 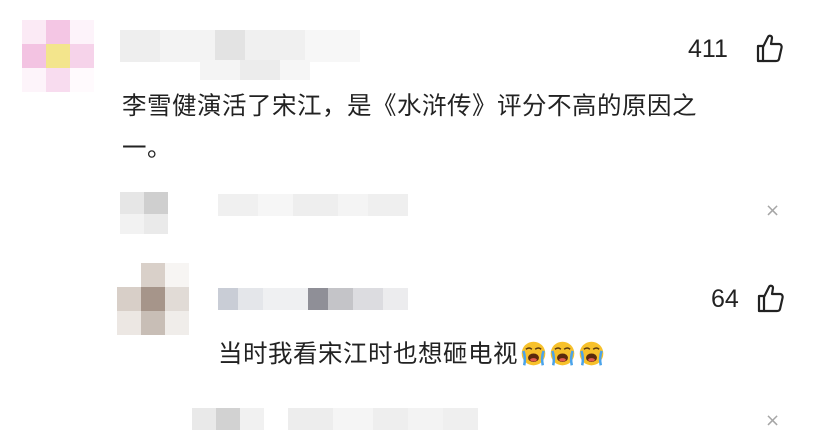 I want to click on reply-text: 当时我看宋江时也想砸电视, so click(x=453, y=354).